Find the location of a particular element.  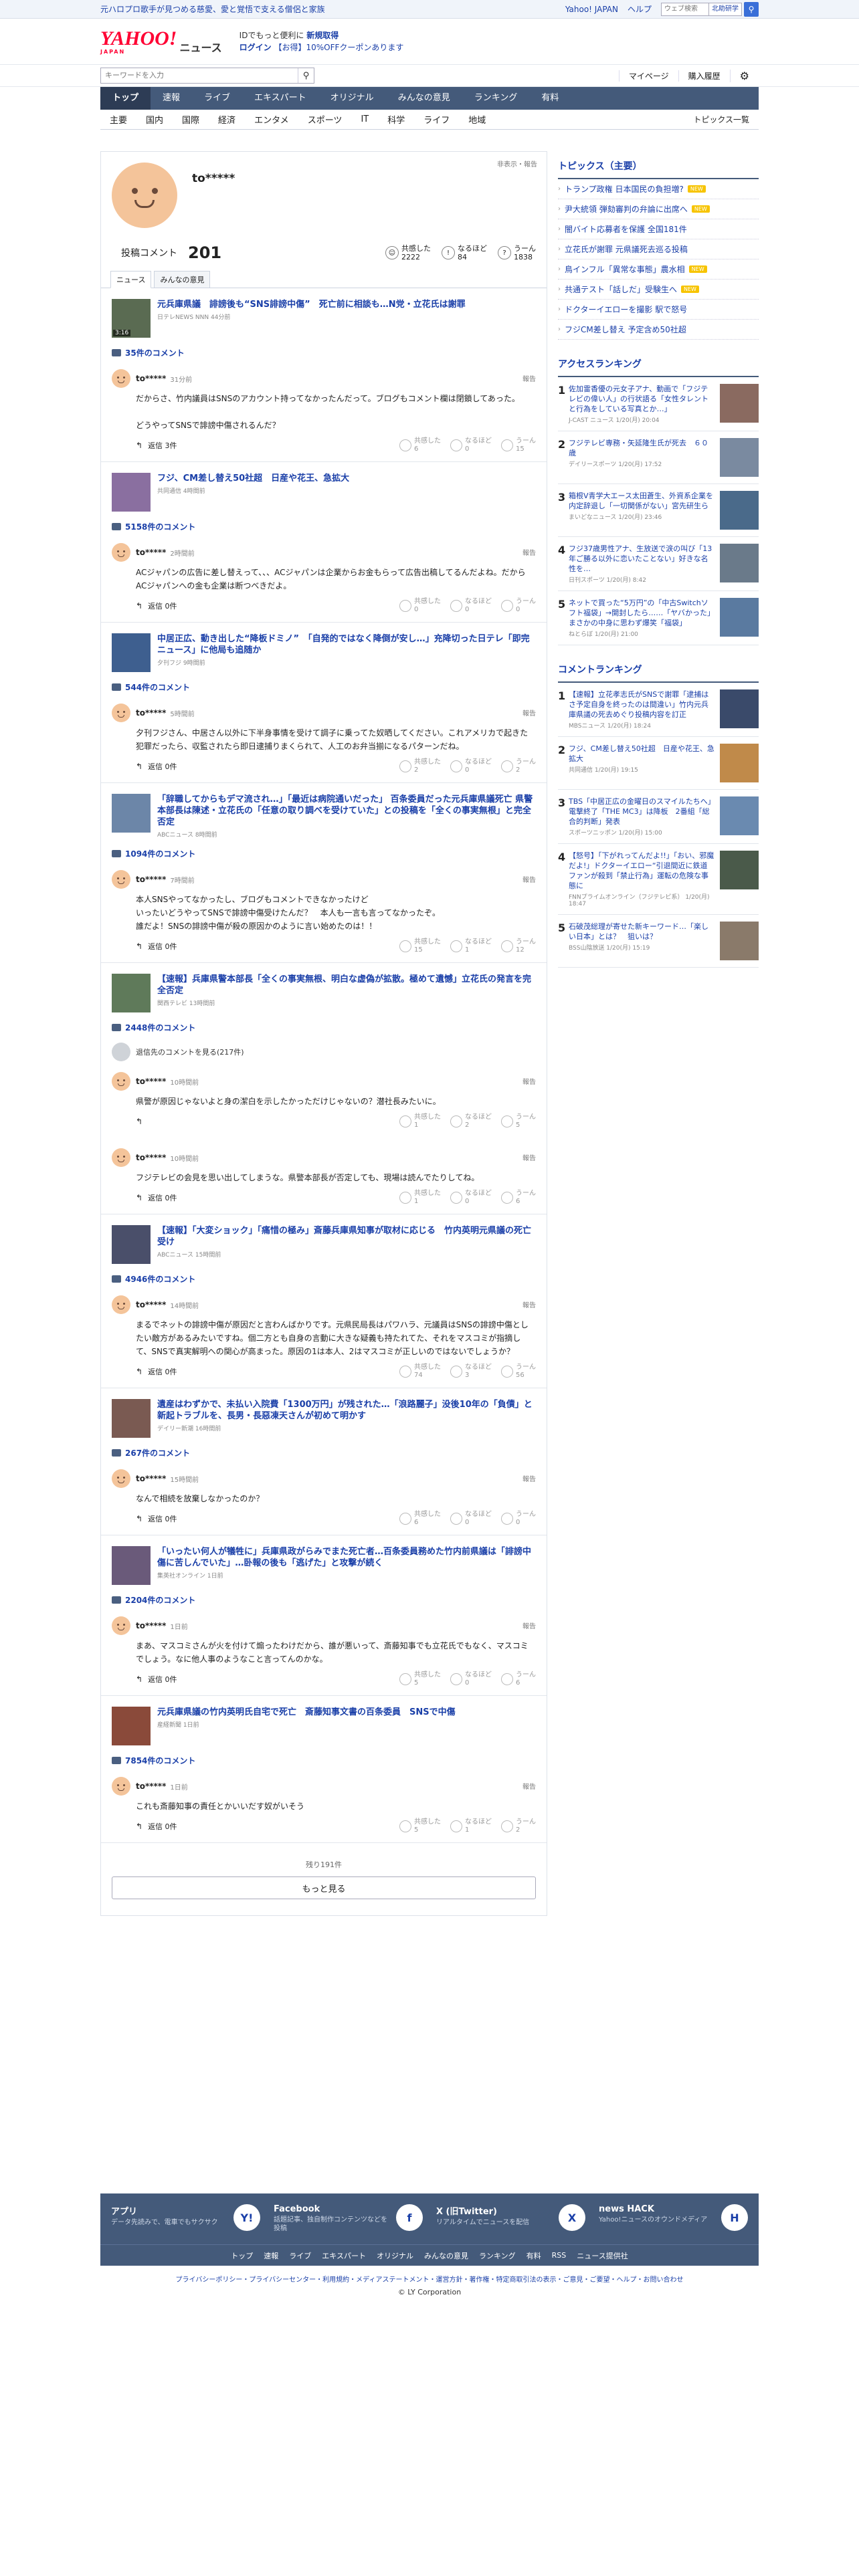

facebook-promo: Facebook 話題記事、独自制作コンテンツなどを投稿 f is located at coordinates (348, 2224).